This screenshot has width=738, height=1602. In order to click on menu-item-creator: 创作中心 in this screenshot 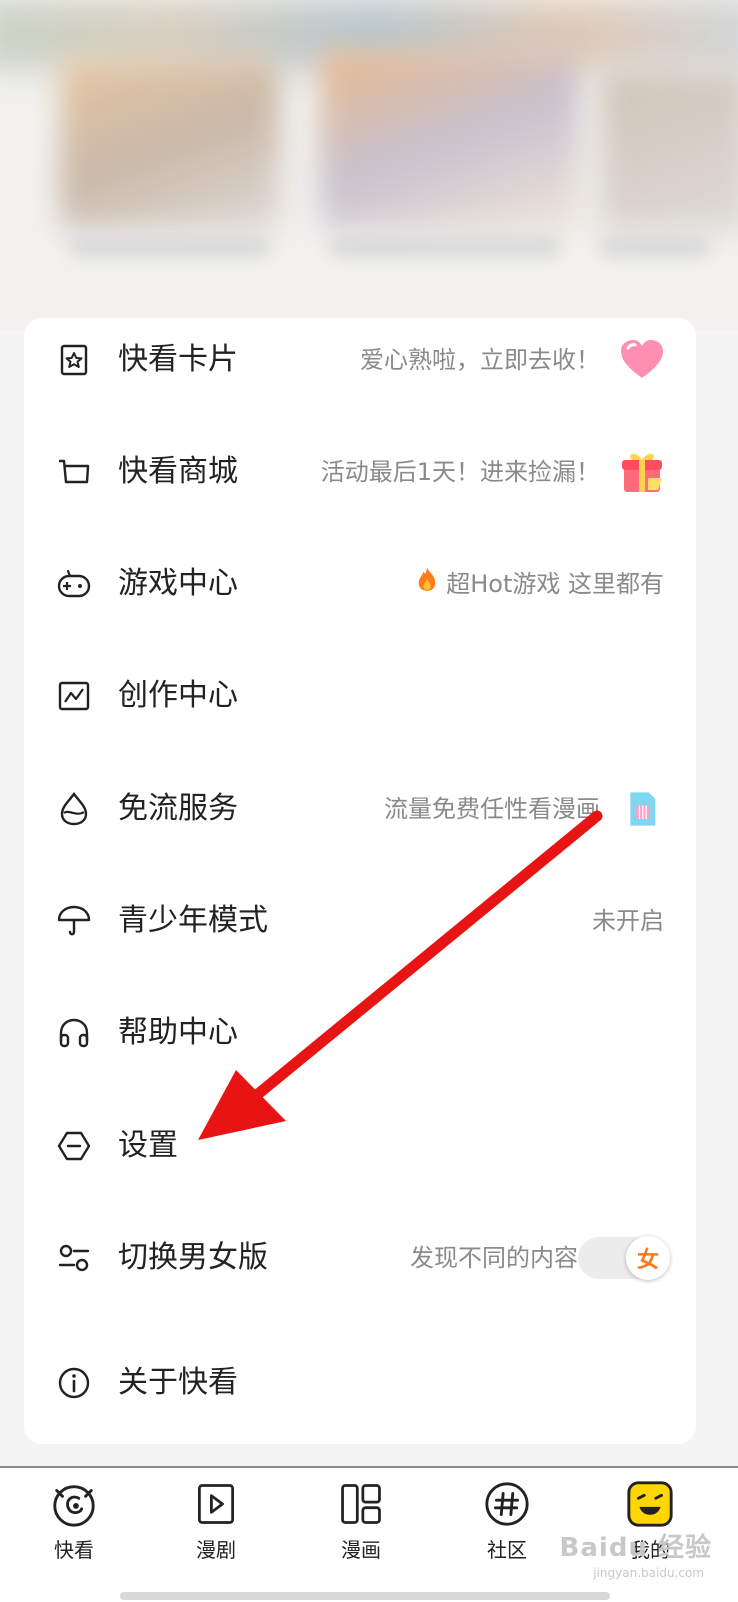, I will do `click(360, 696)`.